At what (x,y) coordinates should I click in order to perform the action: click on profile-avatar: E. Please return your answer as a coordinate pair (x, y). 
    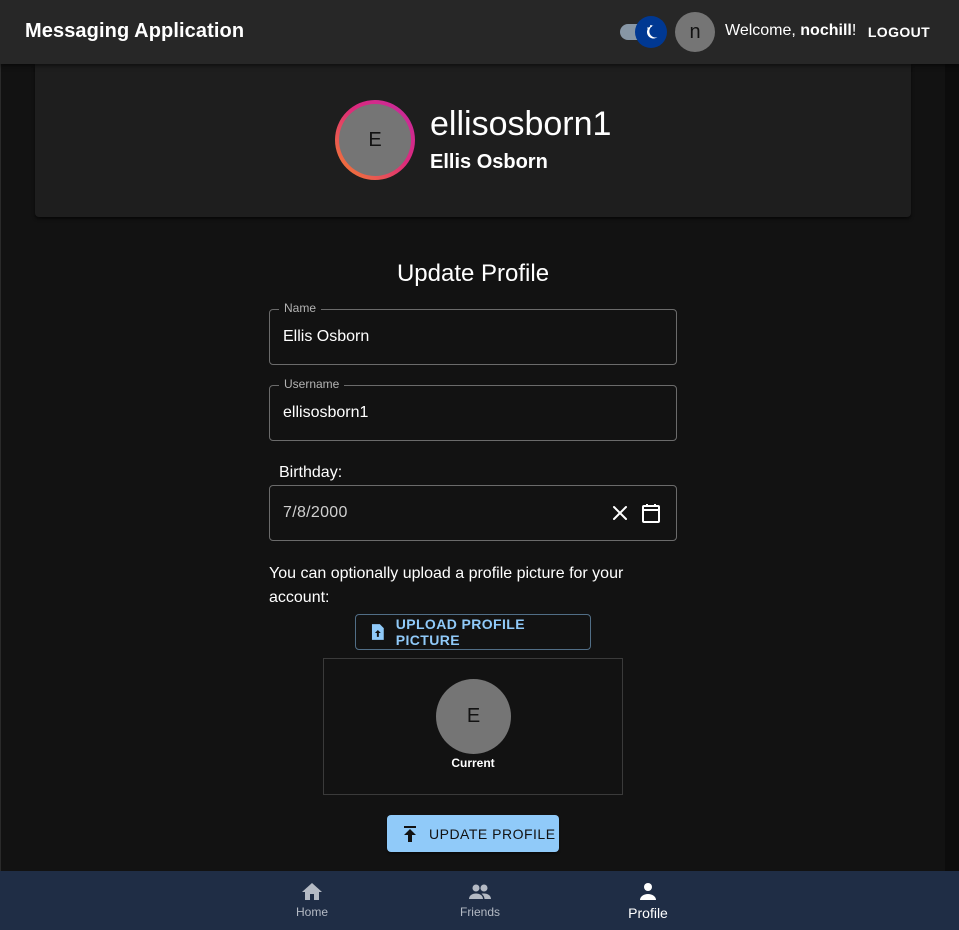
    Looking at the image, I should click on (375, 140).